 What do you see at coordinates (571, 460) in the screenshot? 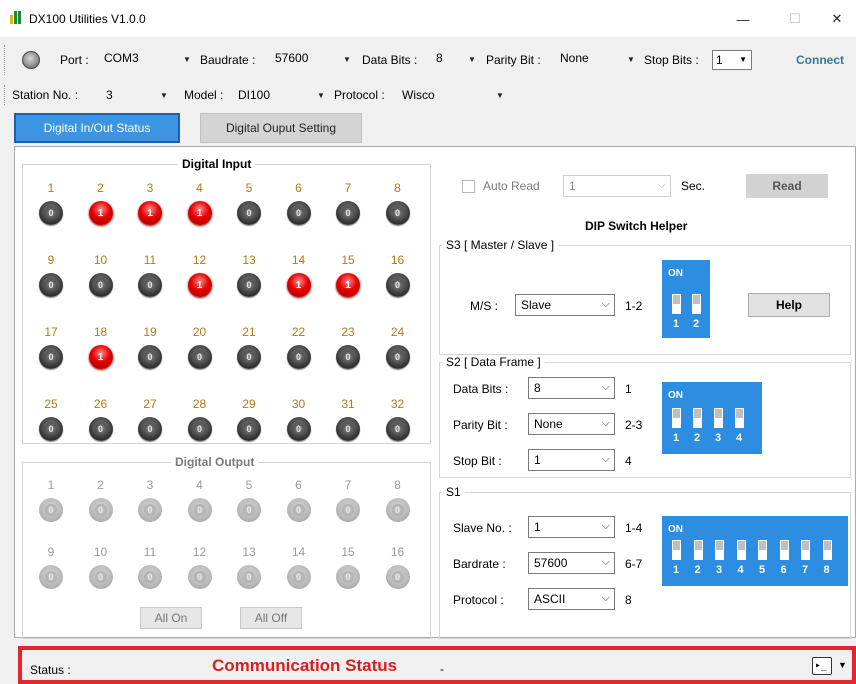
I see `stop-bit-select: 1 ⌵` at bounding box center [571, 460].